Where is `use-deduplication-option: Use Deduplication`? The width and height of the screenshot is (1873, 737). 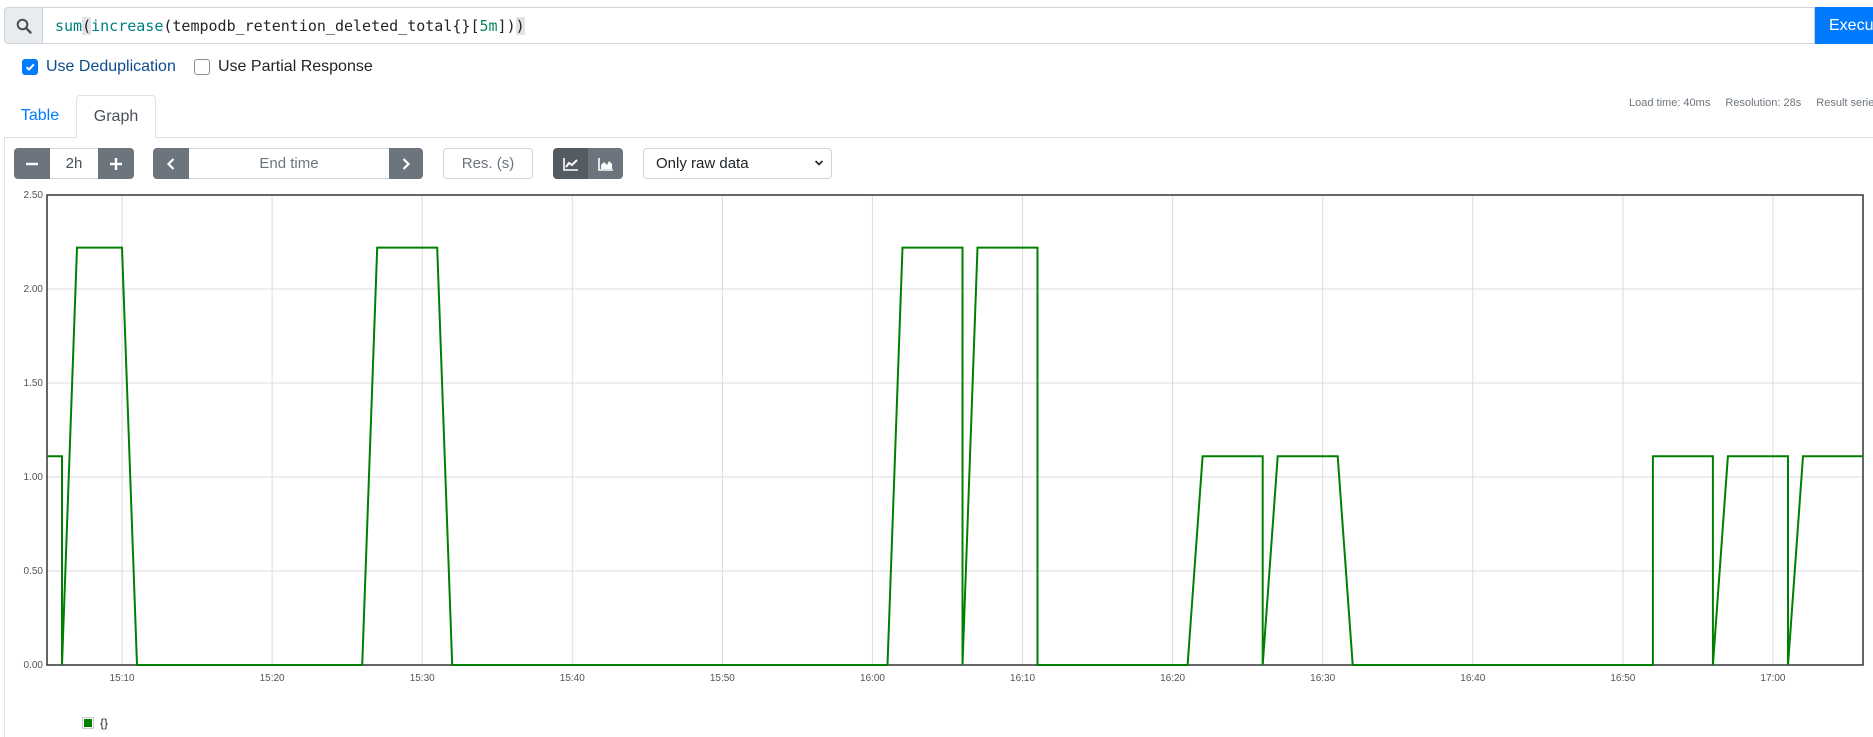
use-deduplication-option: Use Deduplication is located at coordinates (99, 67).